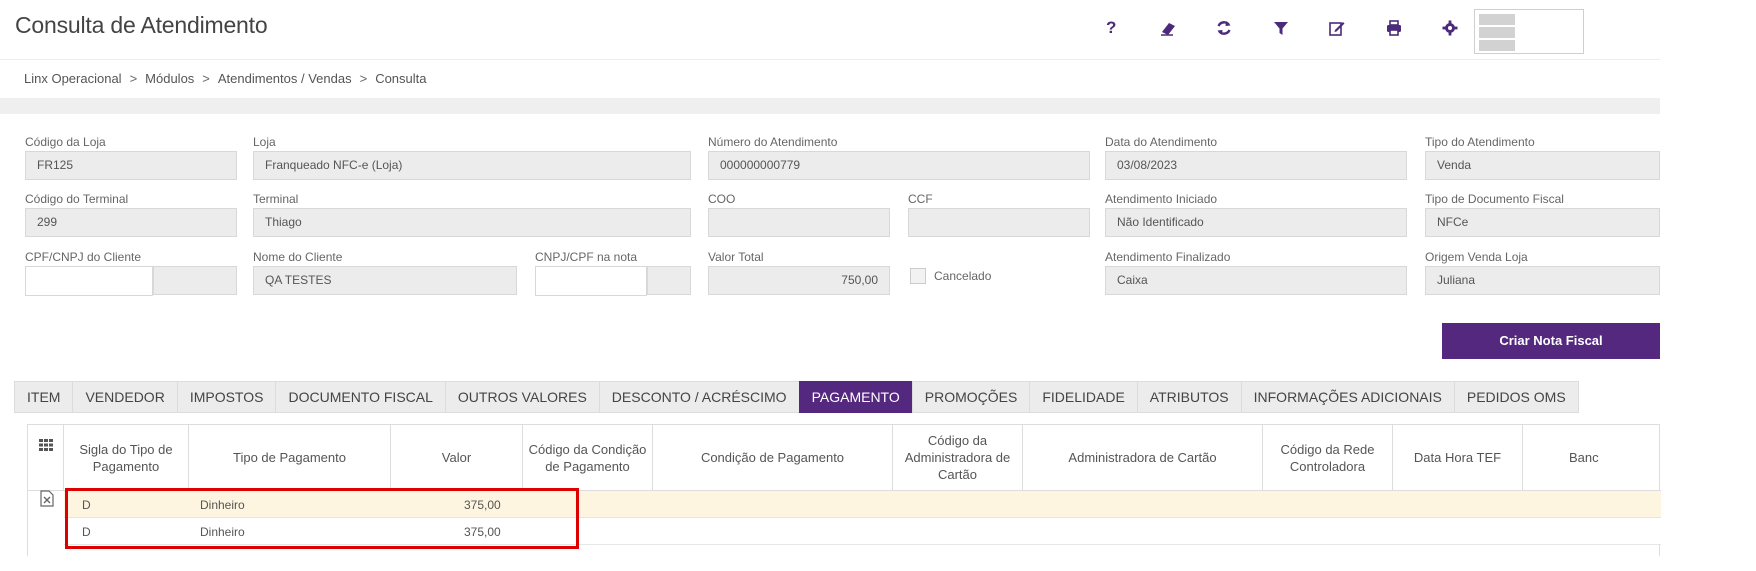  What do you see at coordinates (1328, 458) in the screenshot?
I see `column-header: Código da Rede Controladora` at bounding box center [1328, 458].